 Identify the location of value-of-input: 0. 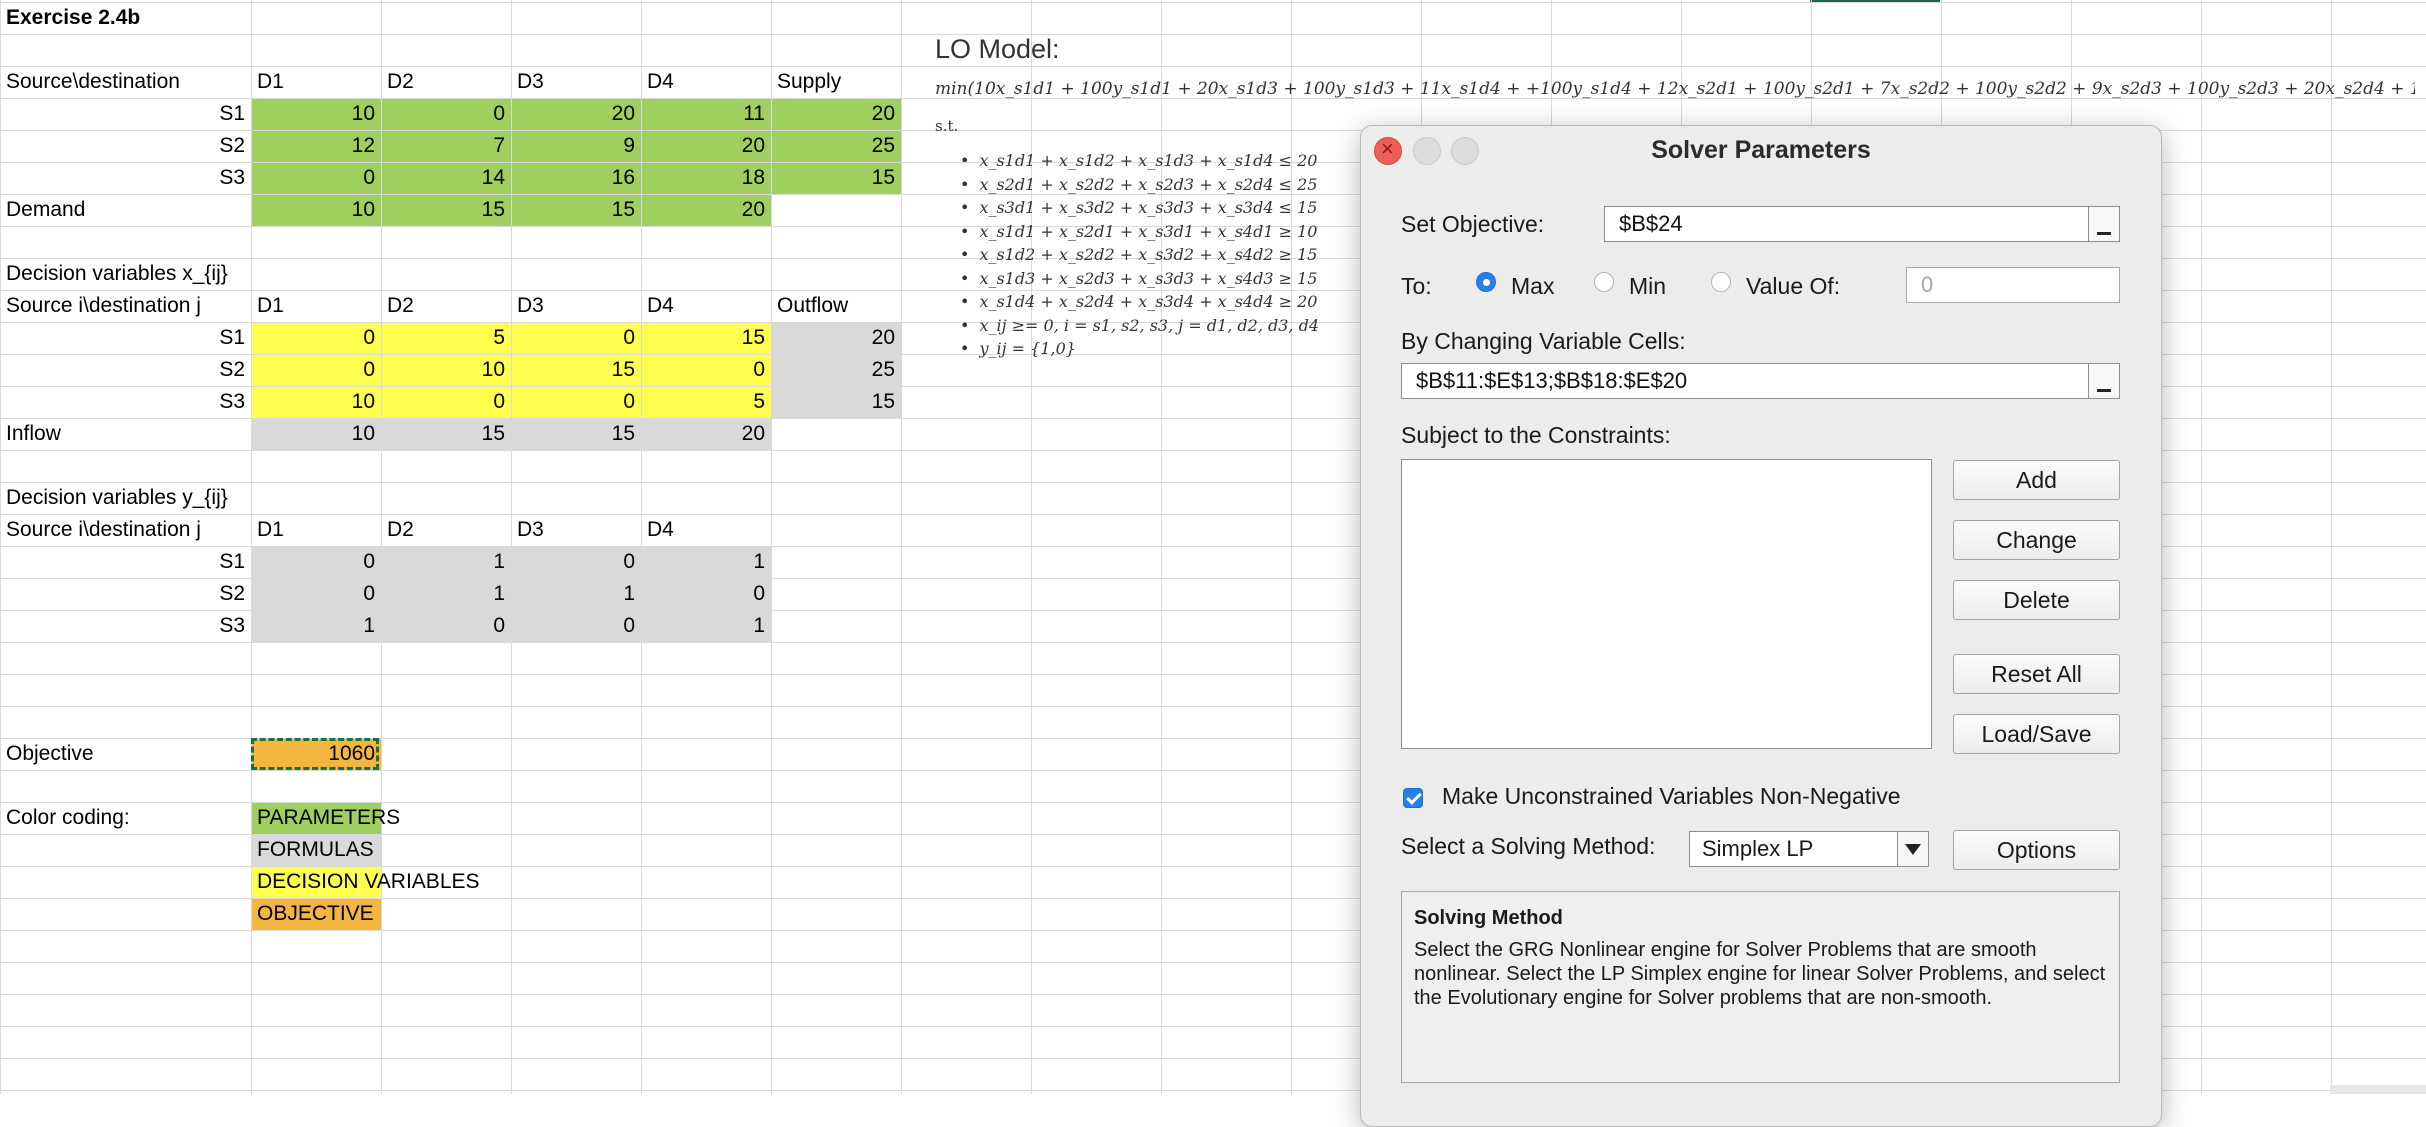
(2013, 285).